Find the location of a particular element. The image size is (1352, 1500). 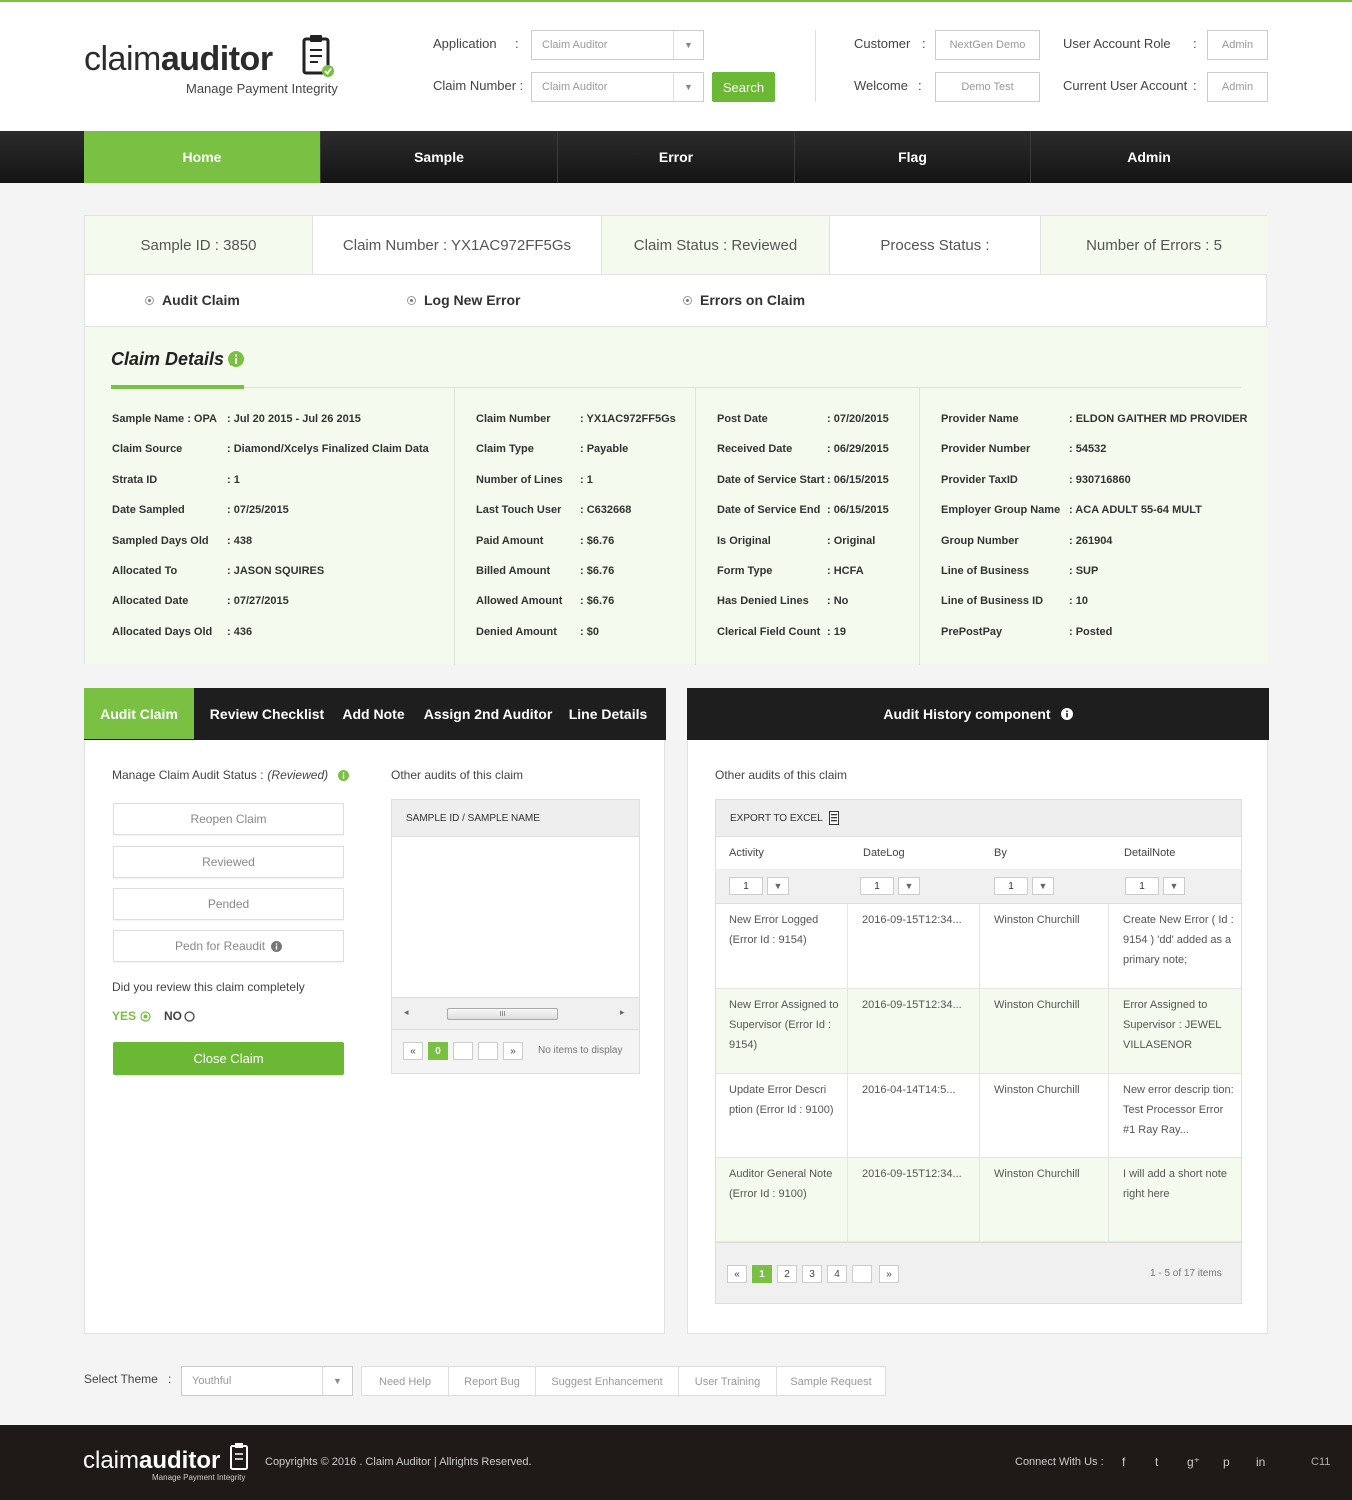

customer-field: NextGen Demo is located at coordinates (987, 45).